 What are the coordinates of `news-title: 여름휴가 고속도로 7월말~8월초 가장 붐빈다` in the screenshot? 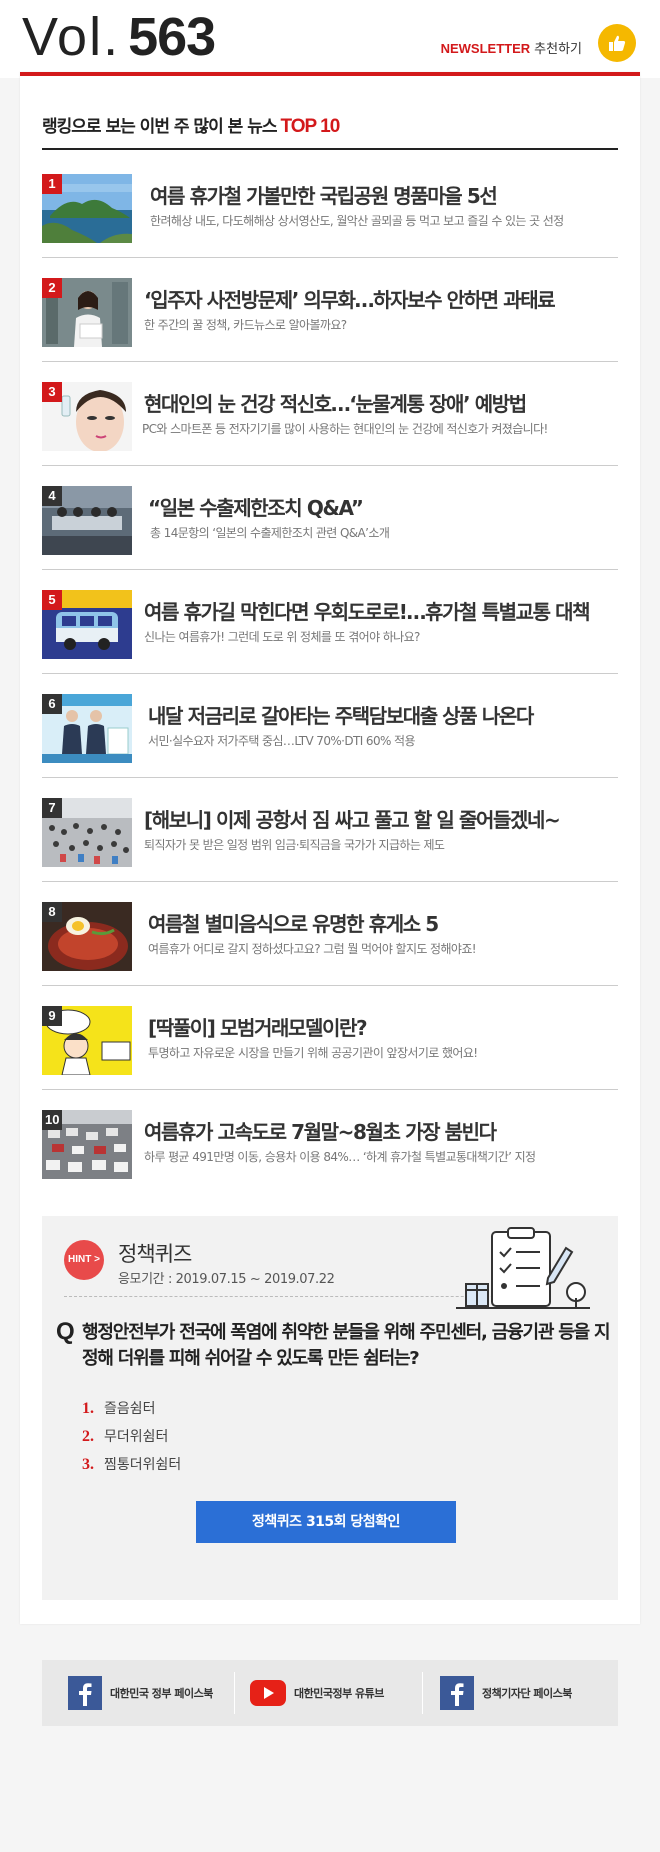 It's located at (320, 1130).